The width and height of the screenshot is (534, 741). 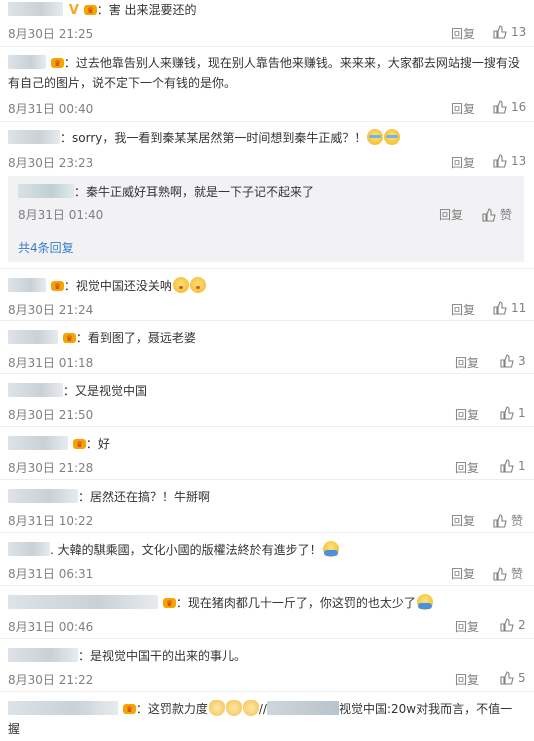 I want to click on comment-time: 8月30日 21:50, so click(x=51, y=415).